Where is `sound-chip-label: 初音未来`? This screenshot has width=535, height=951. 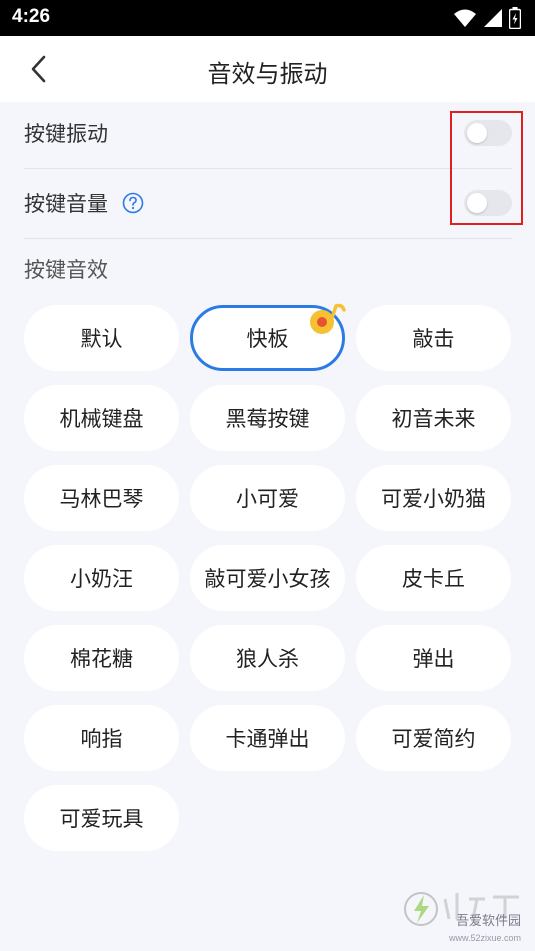 sound-chip-label: 初音未来 is located at coordinates (433, 419).